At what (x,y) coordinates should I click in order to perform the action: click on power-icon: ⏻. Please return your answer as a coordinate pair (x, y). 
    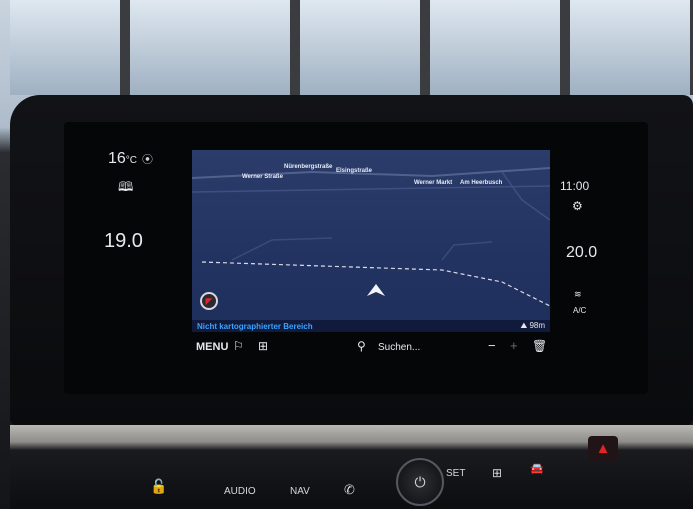
    Looking at the image, I should click on (420, 482).